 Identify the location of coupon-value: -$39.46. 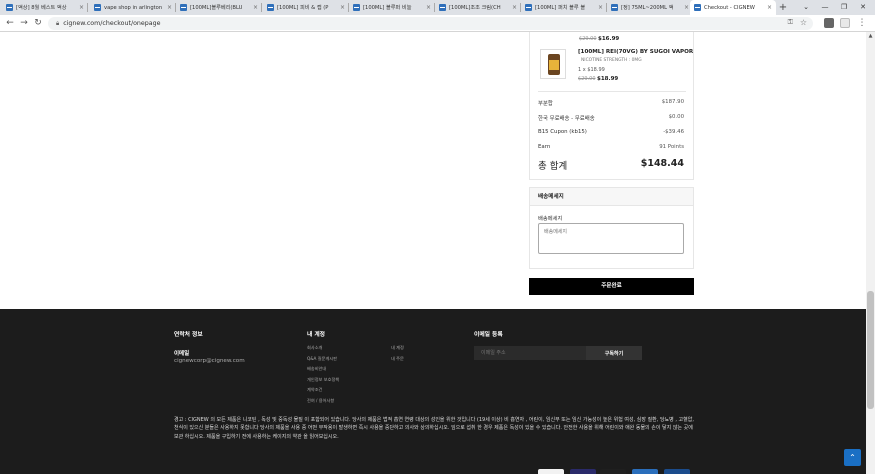
(673, 132).